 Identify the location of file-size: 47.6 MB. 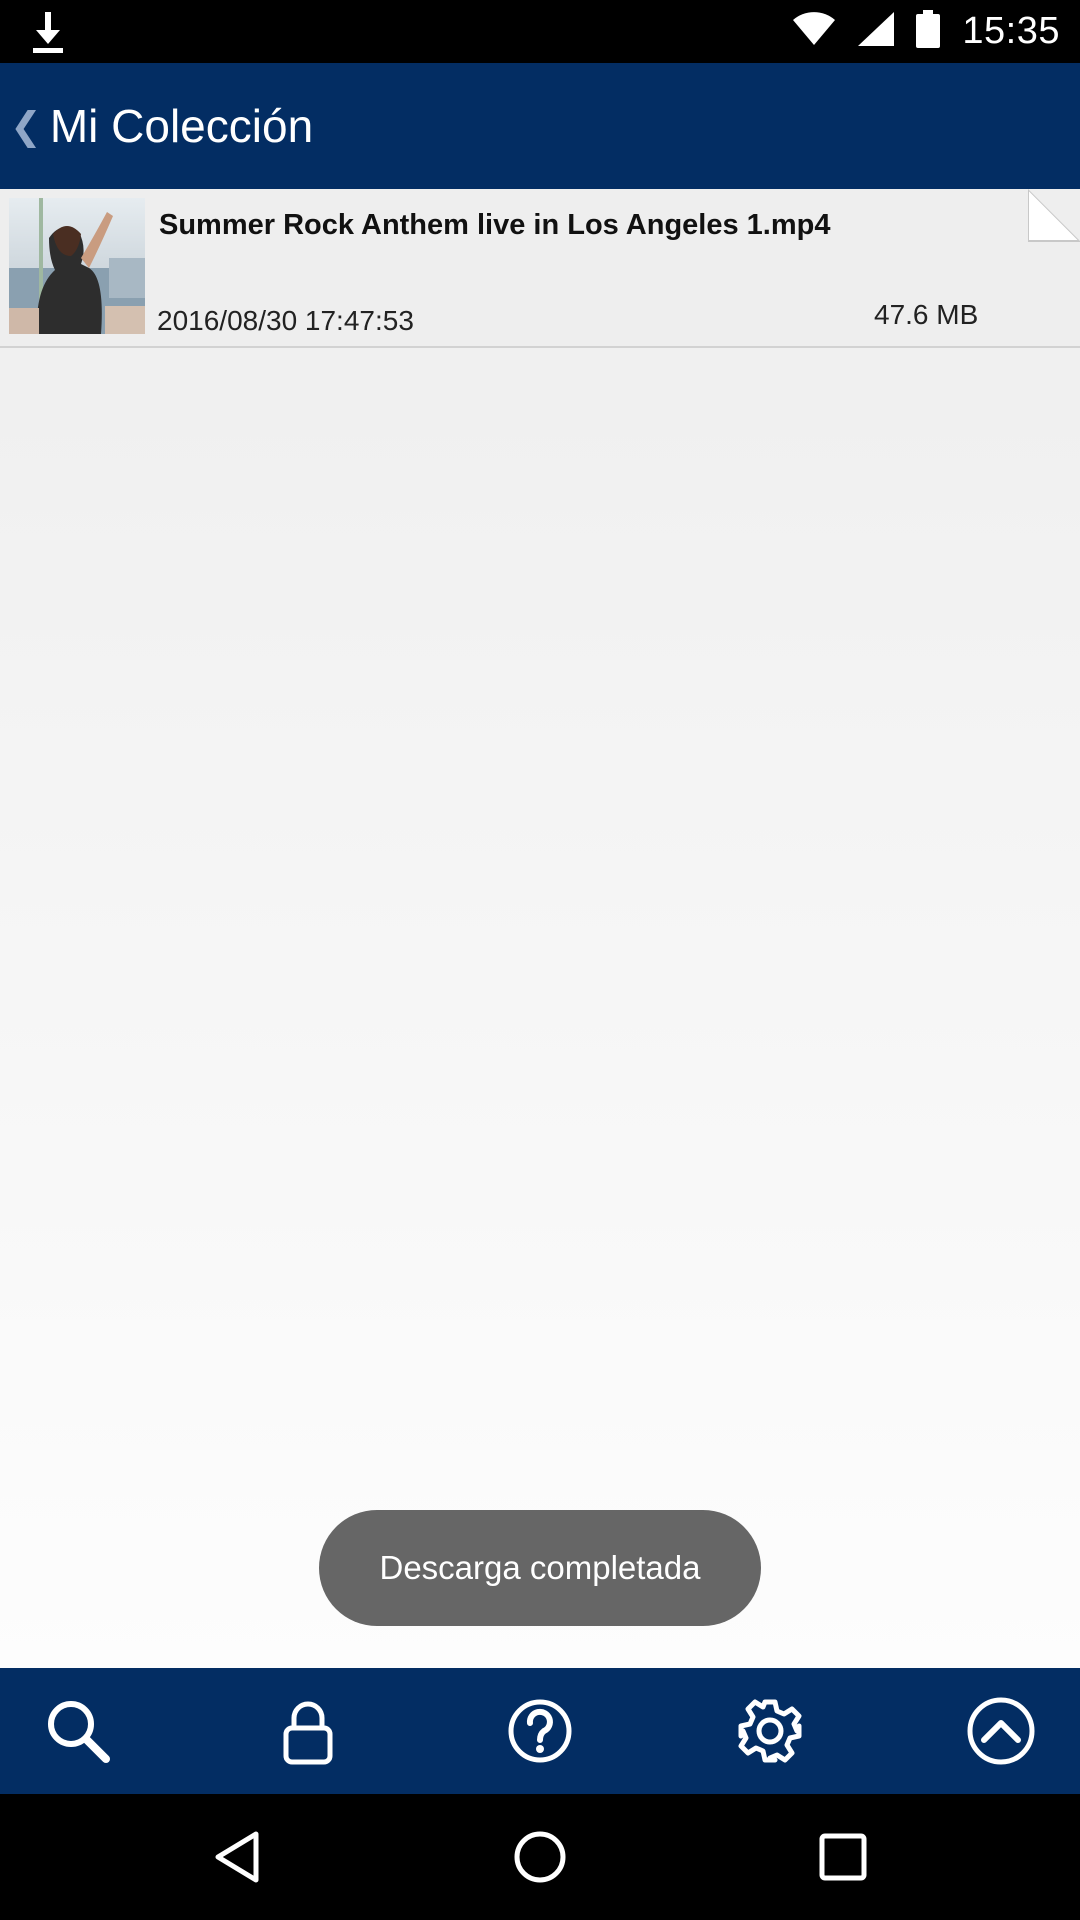
(926, 314).